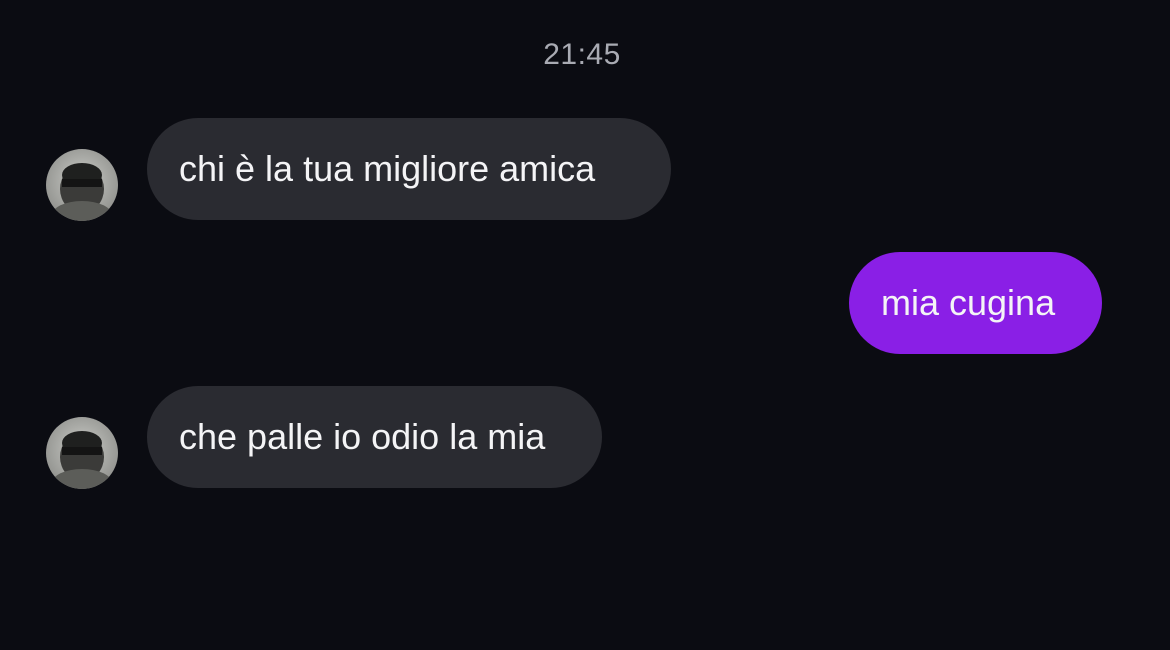  What do you see at coordinates (975, 303) in the screenshot?
I see `outgoing-message-bubble: mia cugina` at bounding box center [975, 303].